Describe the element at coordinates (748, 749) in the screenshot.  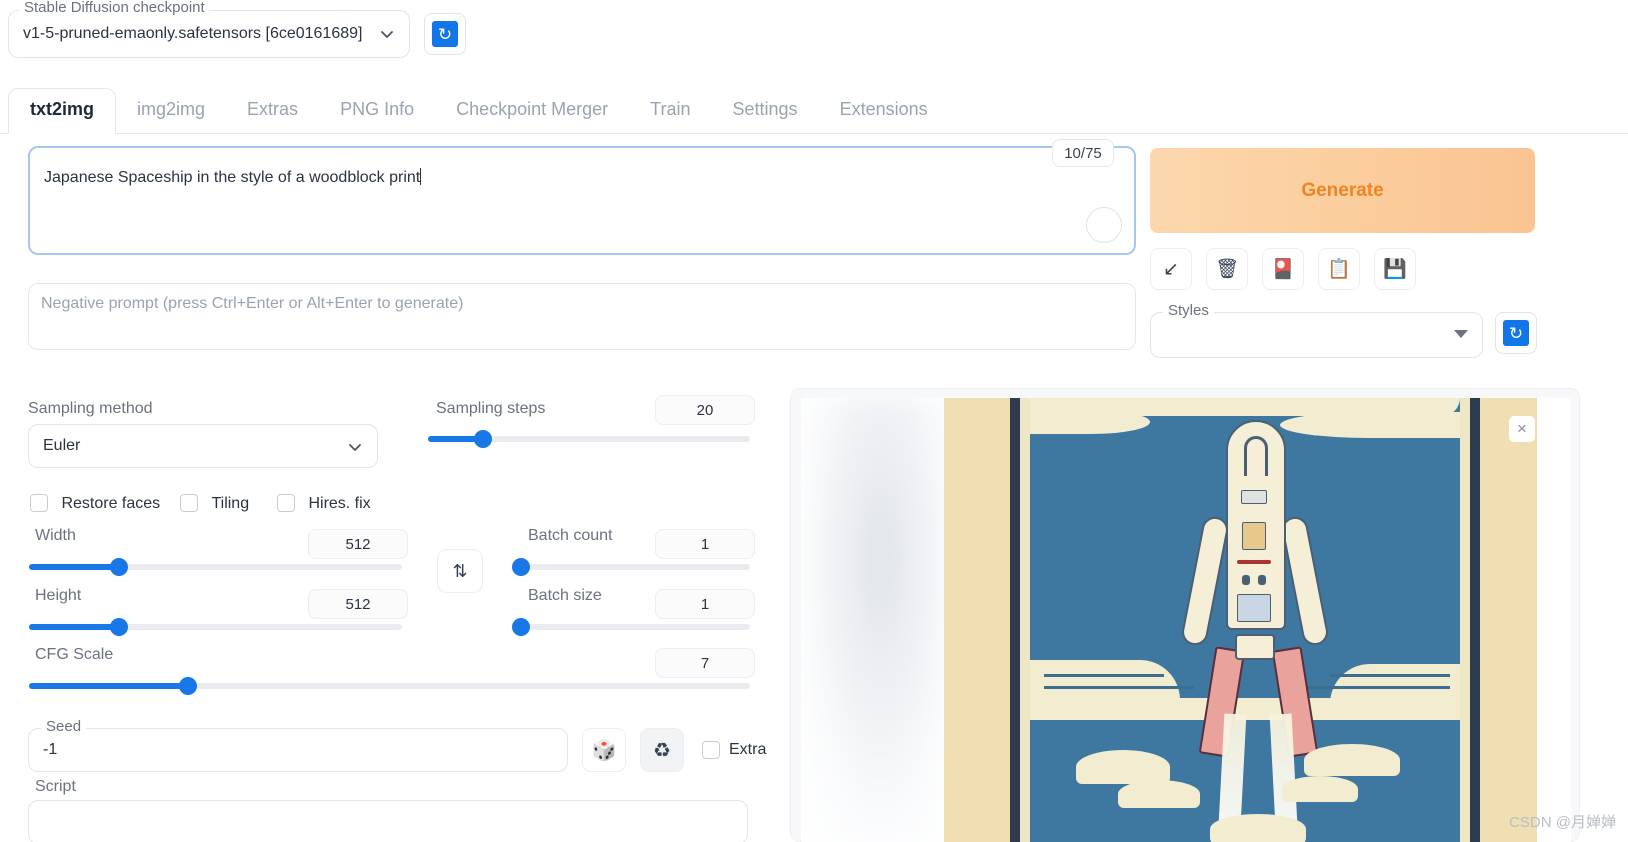
I see `extra-label: Extra` at that location.